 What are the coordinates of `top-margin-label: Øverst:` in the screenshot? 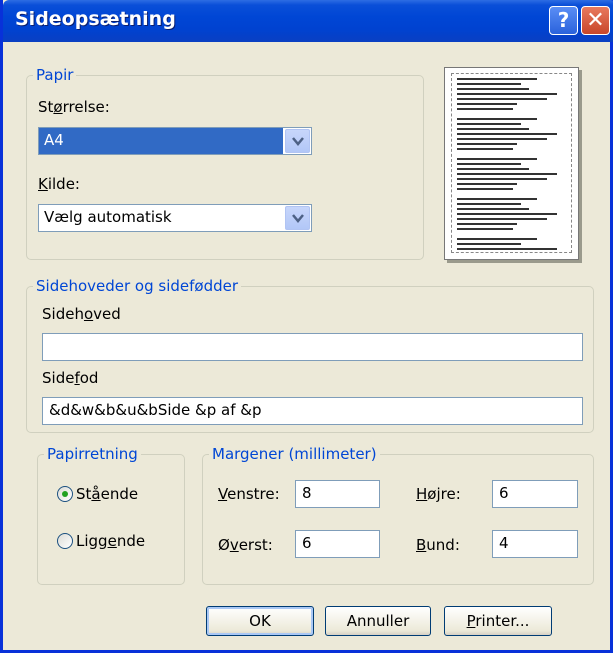 It's located at (245, 545).